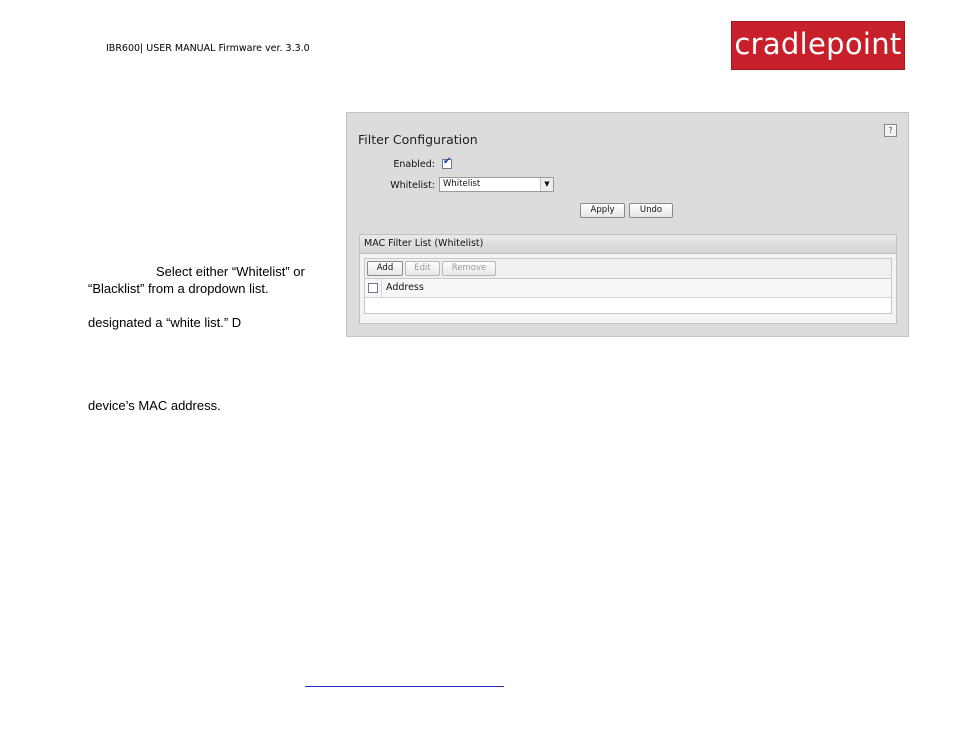 Image resolution: width=954 pixels, height=738 pixels. Describe the element at coordinates (412, 185) in the screenshot. I see `whitelist-label: Whitelist:` at that location.